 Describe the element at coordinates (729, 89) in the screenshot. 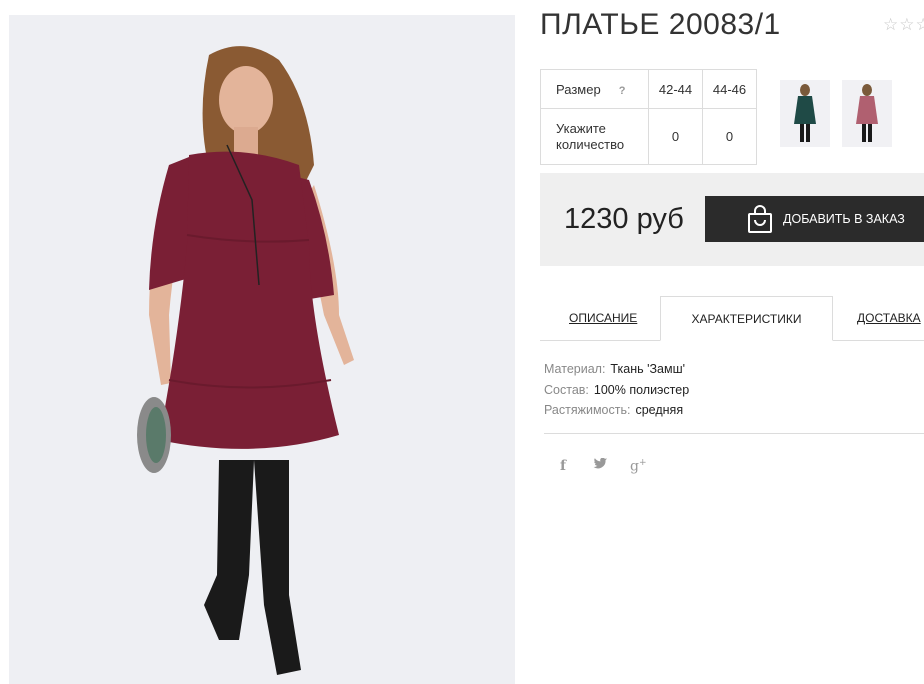

I see `size-option: 44-46` at that location.